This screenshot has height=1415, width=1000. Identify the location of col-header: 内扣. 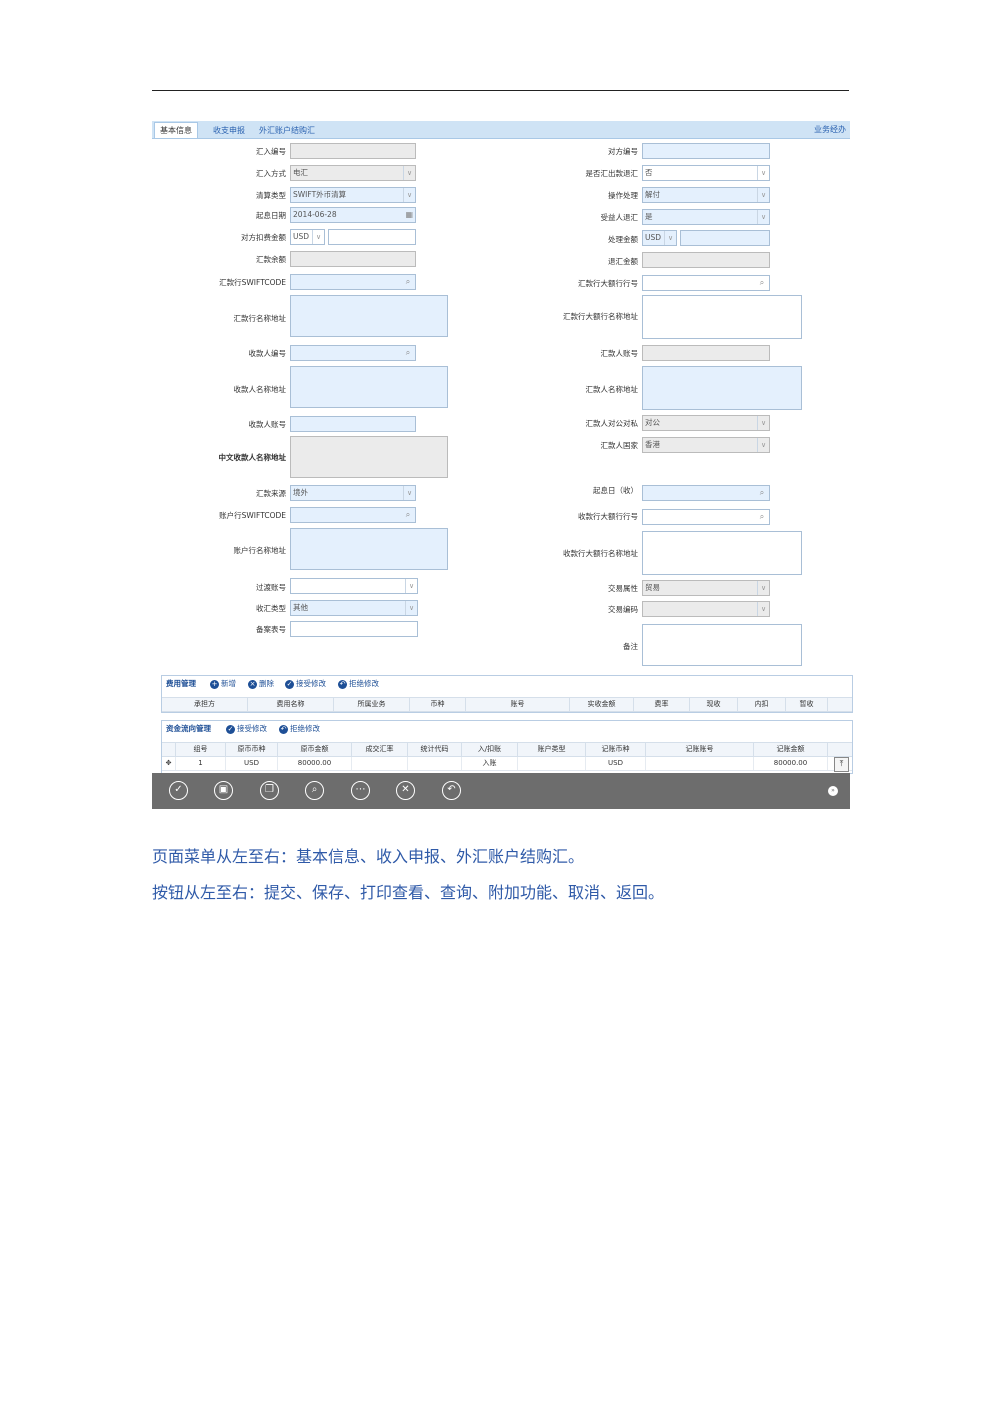
(762, 704).